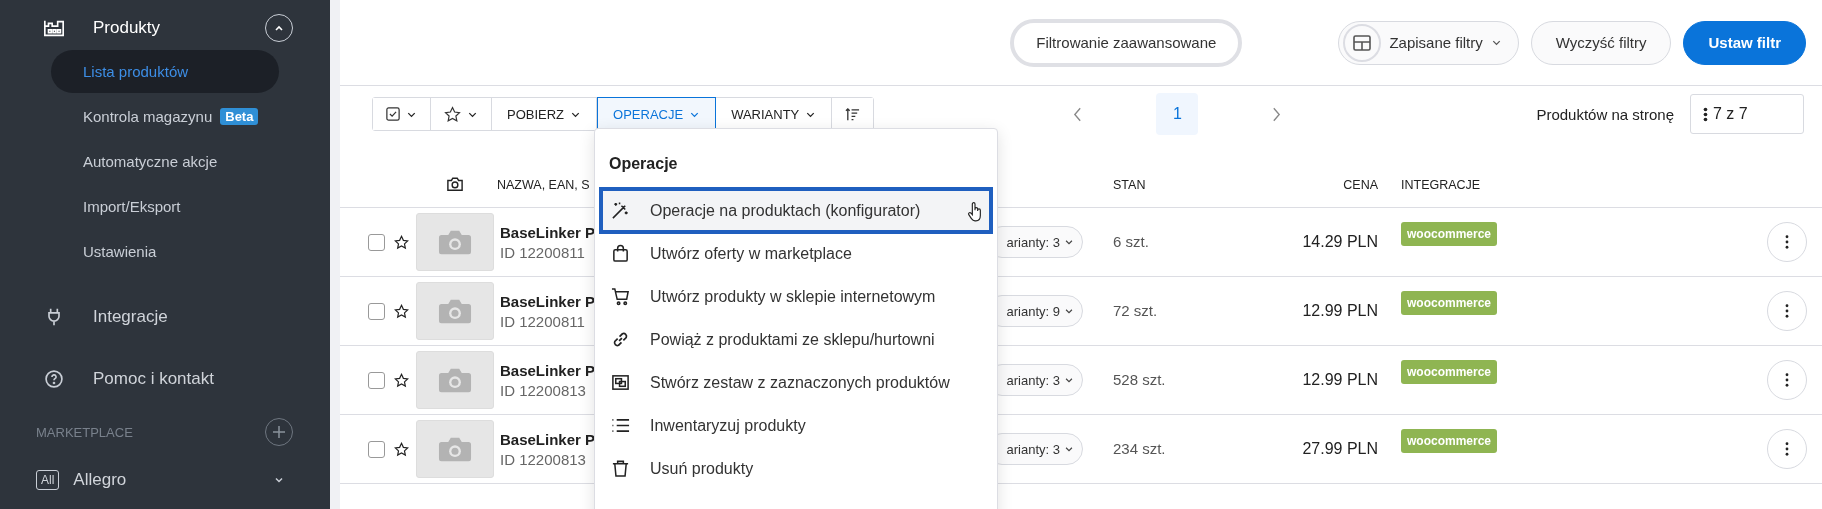 The image size is (1822, 509). Describe the element at coordinates (1601, 42) in the screenshot. I see `clear-filters-button: Wyczyść filtry` at that location.